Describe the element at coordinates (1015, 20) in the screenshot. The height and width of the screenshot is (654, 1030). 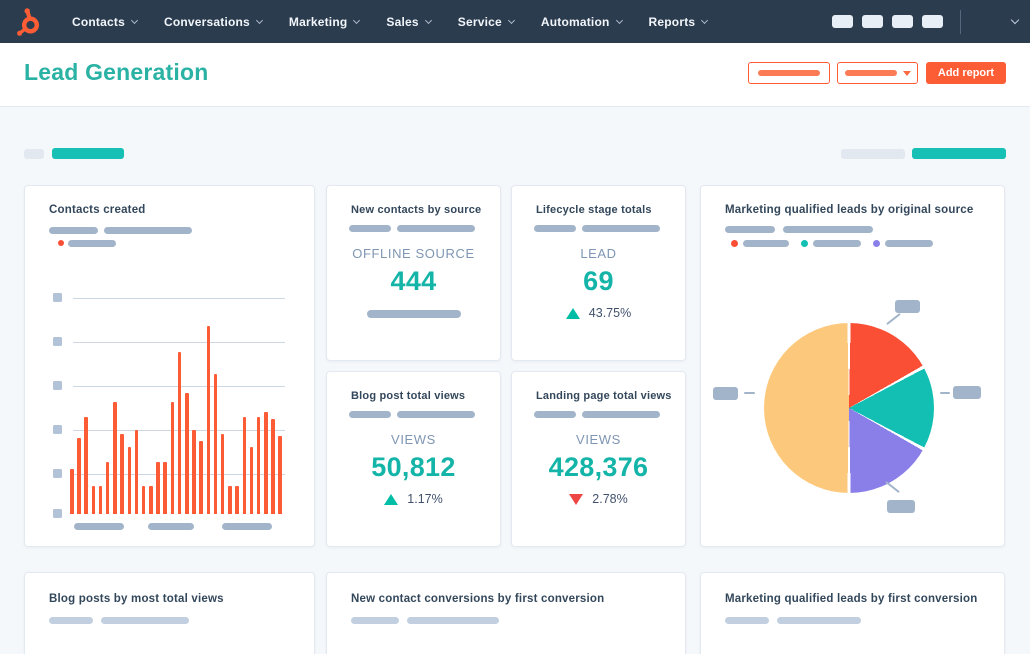
I see `account-chevron-down-icon` at that location.